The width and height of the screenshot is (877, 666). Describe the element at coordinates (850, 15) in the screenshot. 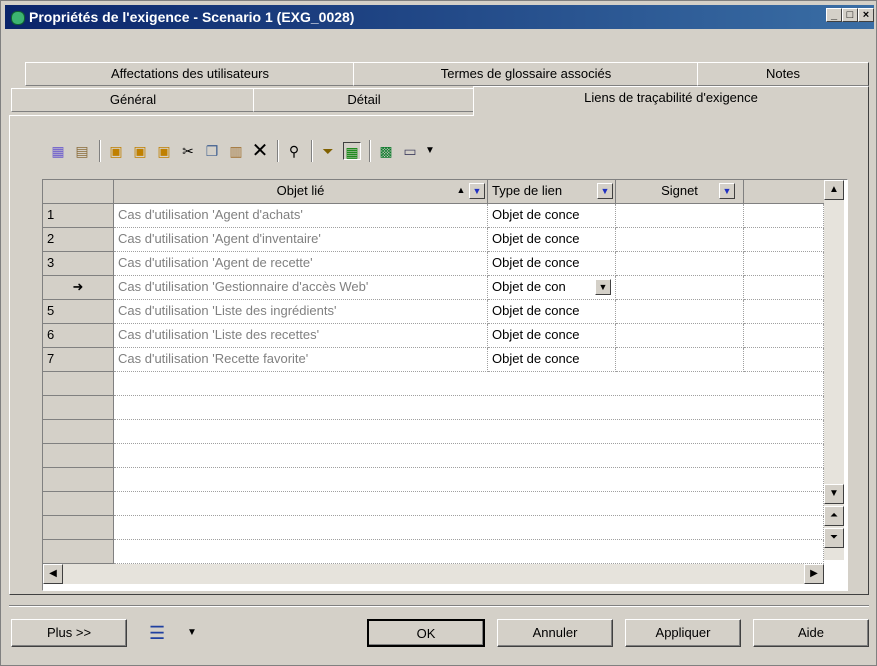

I see `maximize-button: □` at that location.